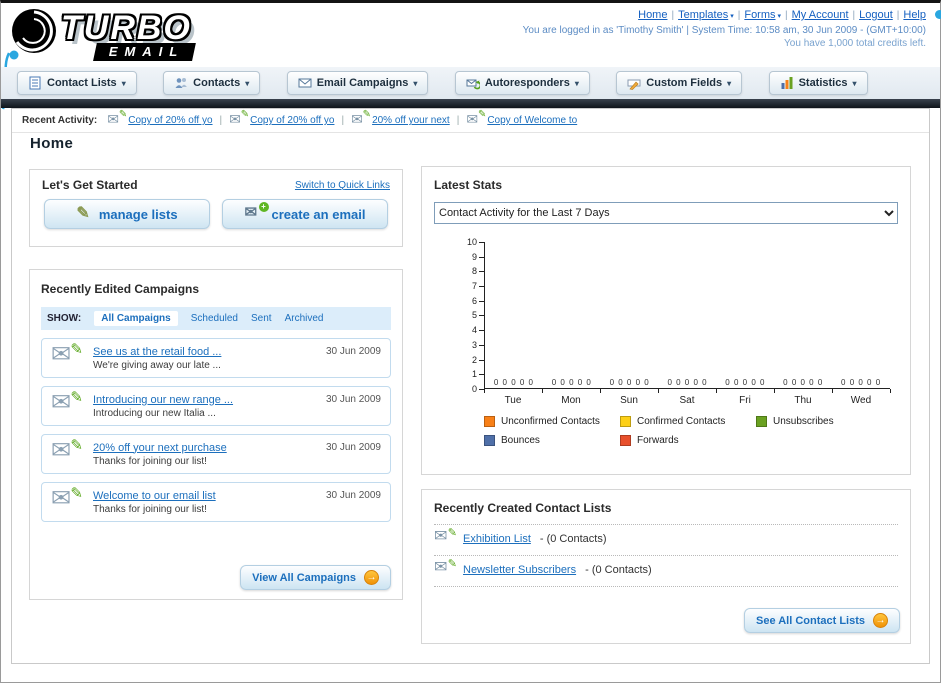 This screenshot has width=941, height=683. What do you see at coordinates (136, 318) in the screenshot?
I see `filter-all-campaigns: All Campaigns` at bounding box center [136, 318].